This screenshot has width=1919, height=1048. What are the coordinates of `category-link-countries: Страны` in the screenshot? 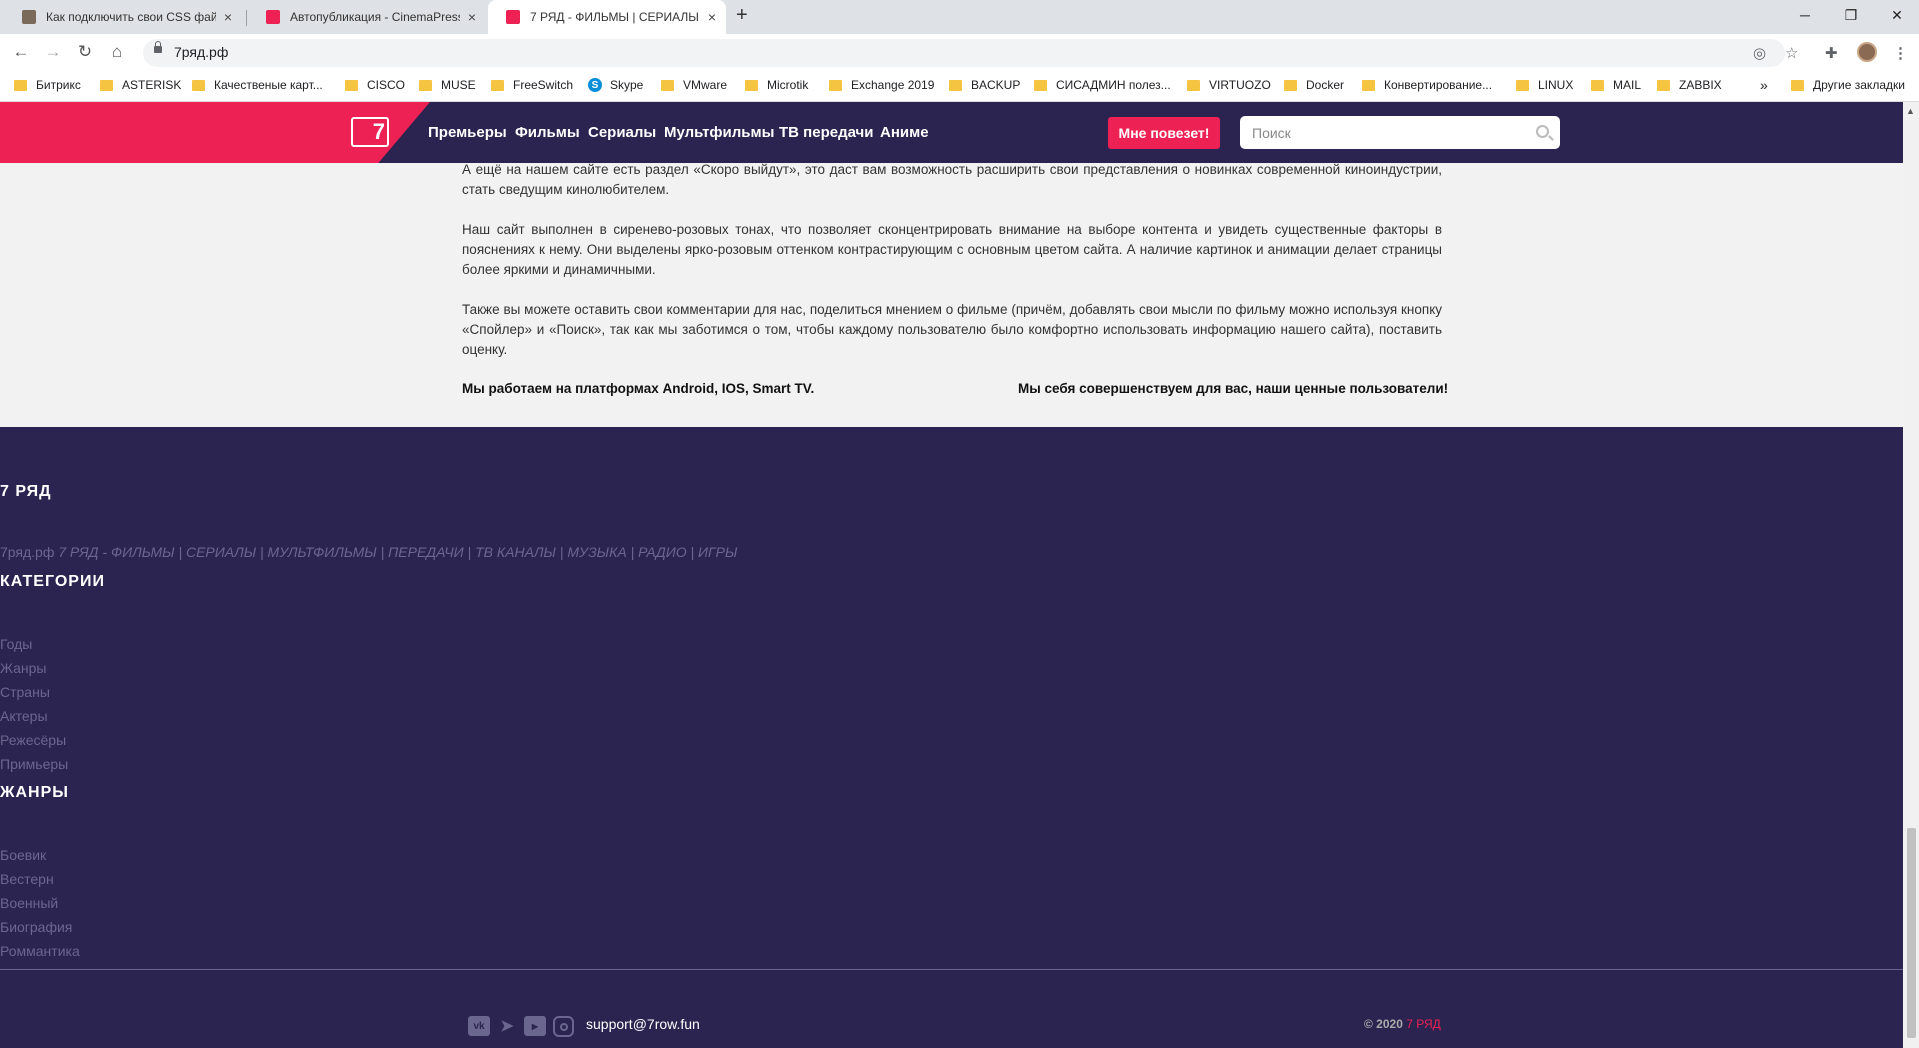 It's located at (25, 692).